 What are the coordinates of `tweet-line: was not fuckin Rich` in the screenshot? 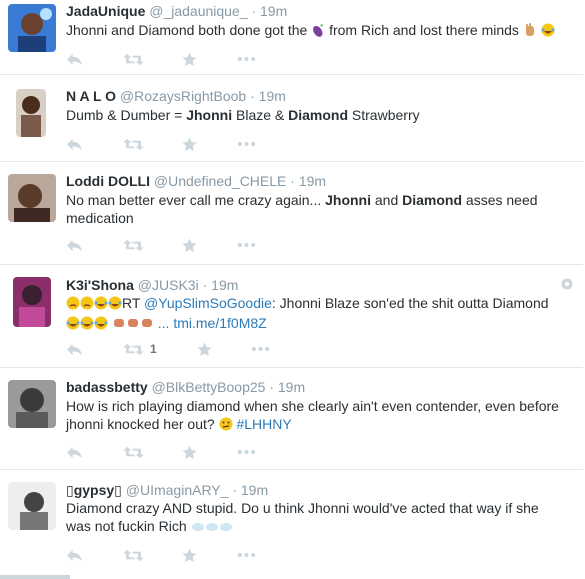 It's located at (318, 527).